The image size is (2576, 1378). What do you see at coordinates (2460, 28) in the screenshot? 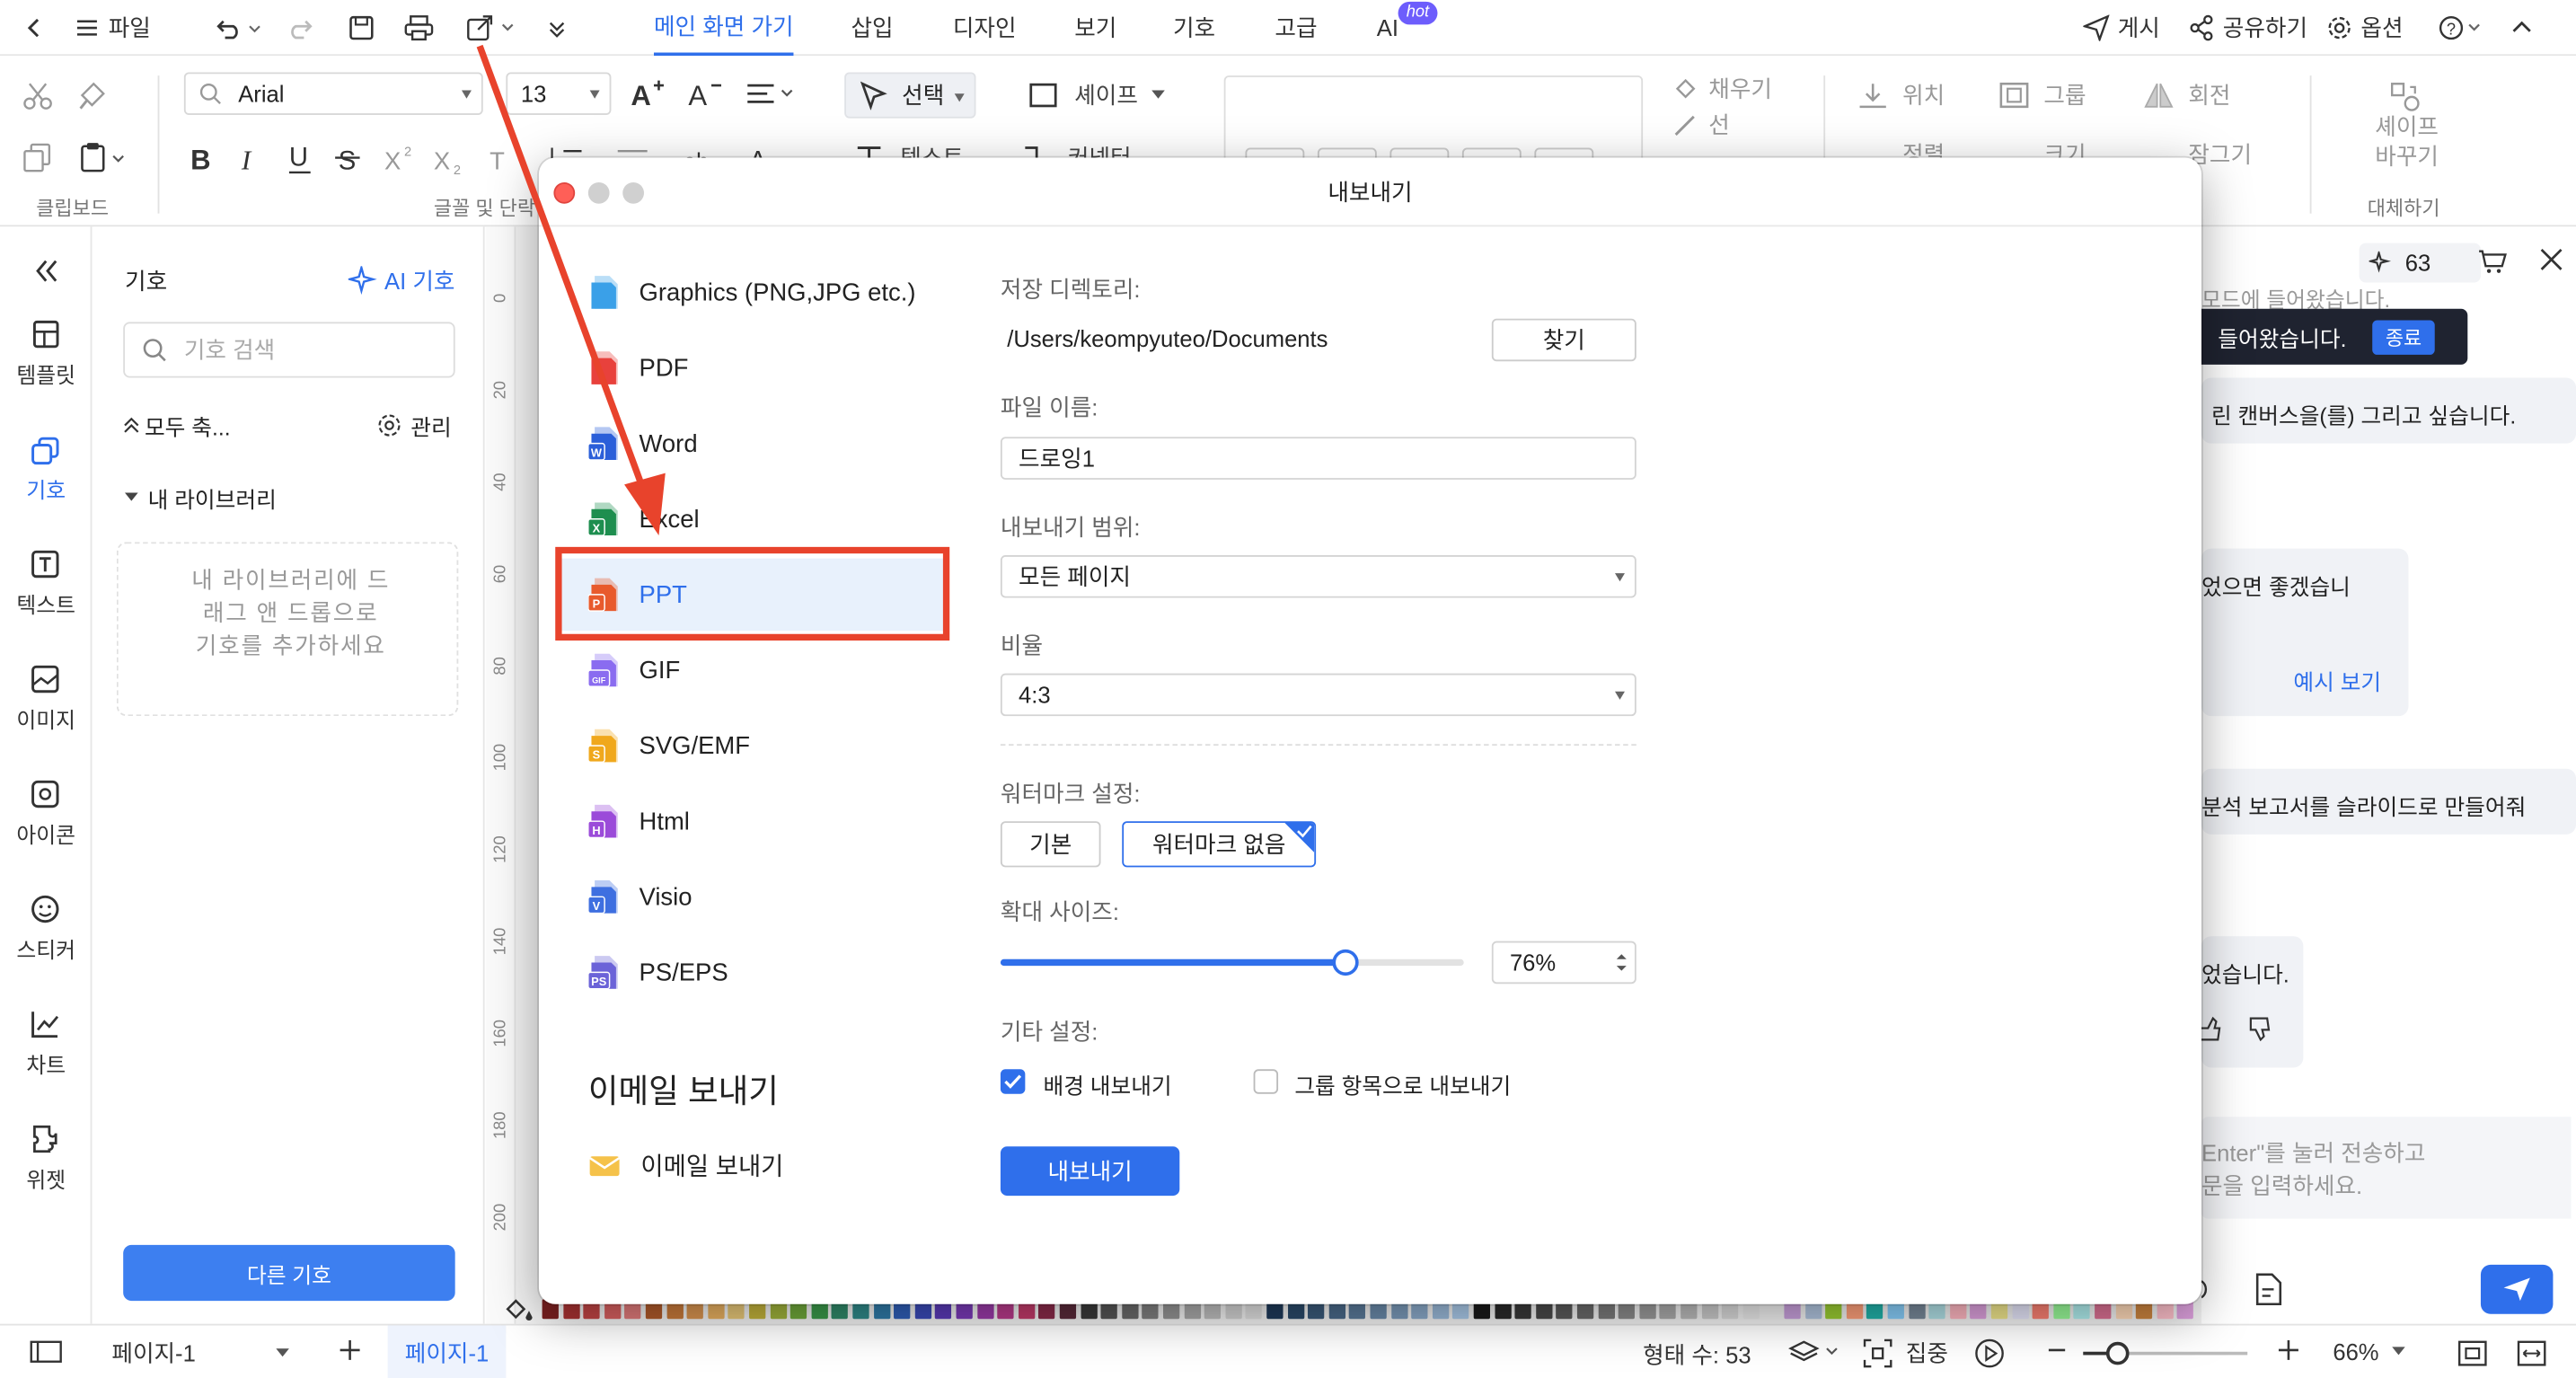
I see `help-icon: ?` at bounding box center [2460, 28].